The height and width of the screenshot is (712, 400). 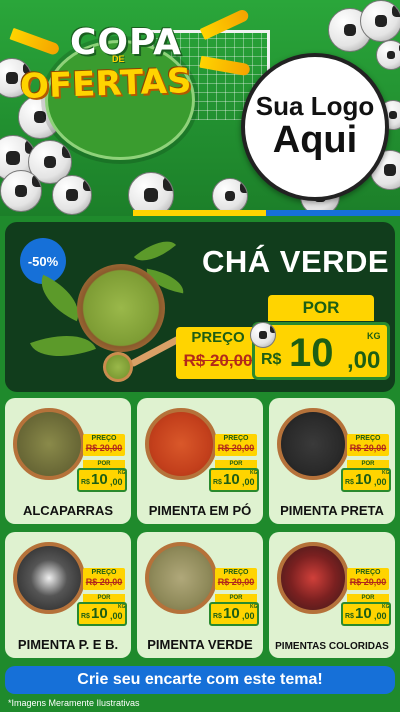 I want to click on hero-preco-box: PREÇO R$ 20,00, so click(x=218, y=353).